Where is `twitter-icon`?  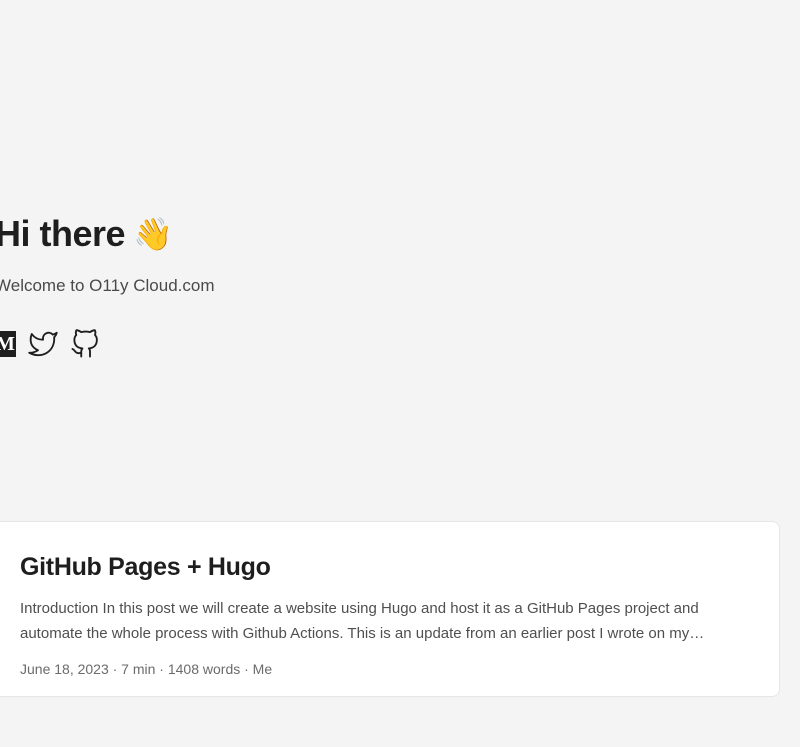
twitter-icon is located at coordinates (43, 344).